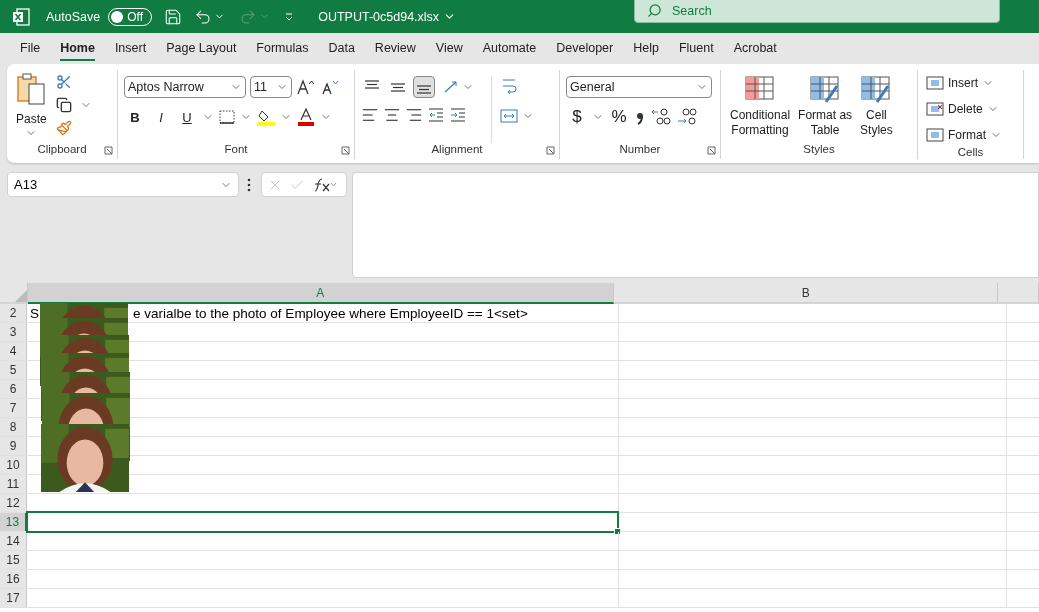 The width and height of the screenshot is (1039, 612). Describe the element at coordinates (825, 108) in the screenshot. I see `styles-button: Format as Table` at that location.